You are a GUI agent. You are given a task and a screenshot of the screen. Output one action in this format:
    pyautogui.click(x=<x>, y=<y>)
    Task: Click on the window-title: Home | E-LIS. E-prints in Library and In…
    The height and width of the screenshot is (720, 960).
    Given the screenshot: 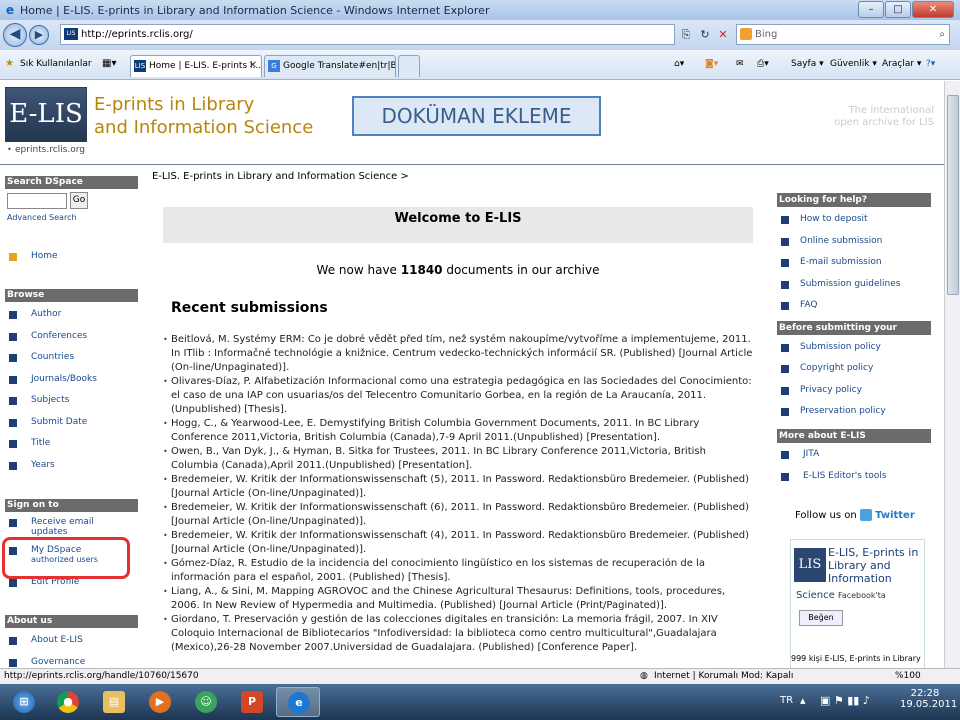 What is the action you would take?
    pyautogui.click(x=255, y=10)
    